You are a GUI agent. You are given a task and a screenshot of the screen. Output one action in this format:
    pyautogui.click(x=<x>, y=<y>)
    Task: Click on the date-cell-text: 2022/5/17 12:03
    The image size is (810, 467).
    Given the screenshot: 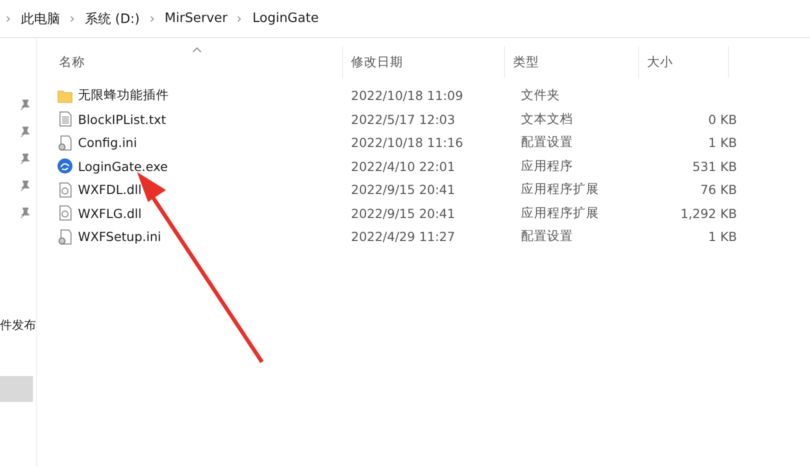 What is the action you would take?
    pyautogui.click(x=403, y=119)
    